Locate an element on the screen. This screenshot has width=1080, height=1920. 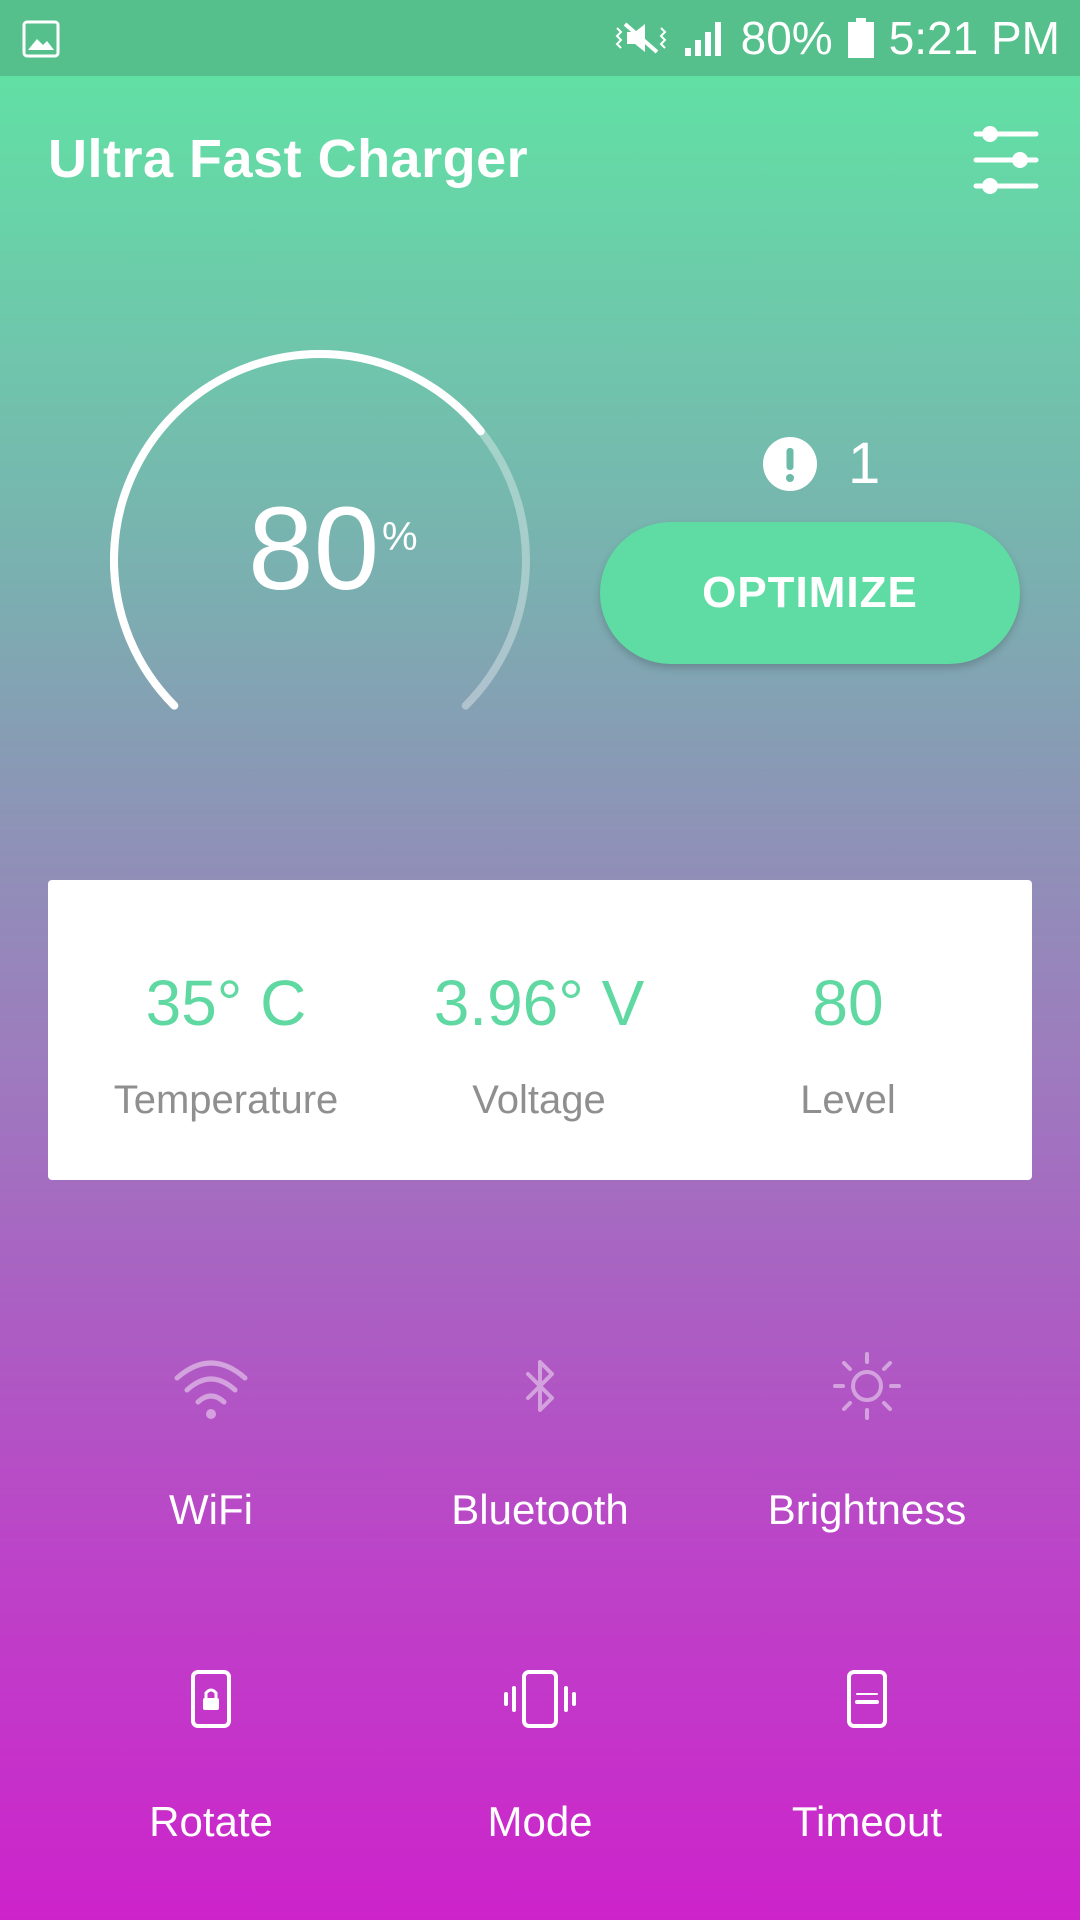
app-title: Ultra Fast Charger is located at coordinates (288, 159).